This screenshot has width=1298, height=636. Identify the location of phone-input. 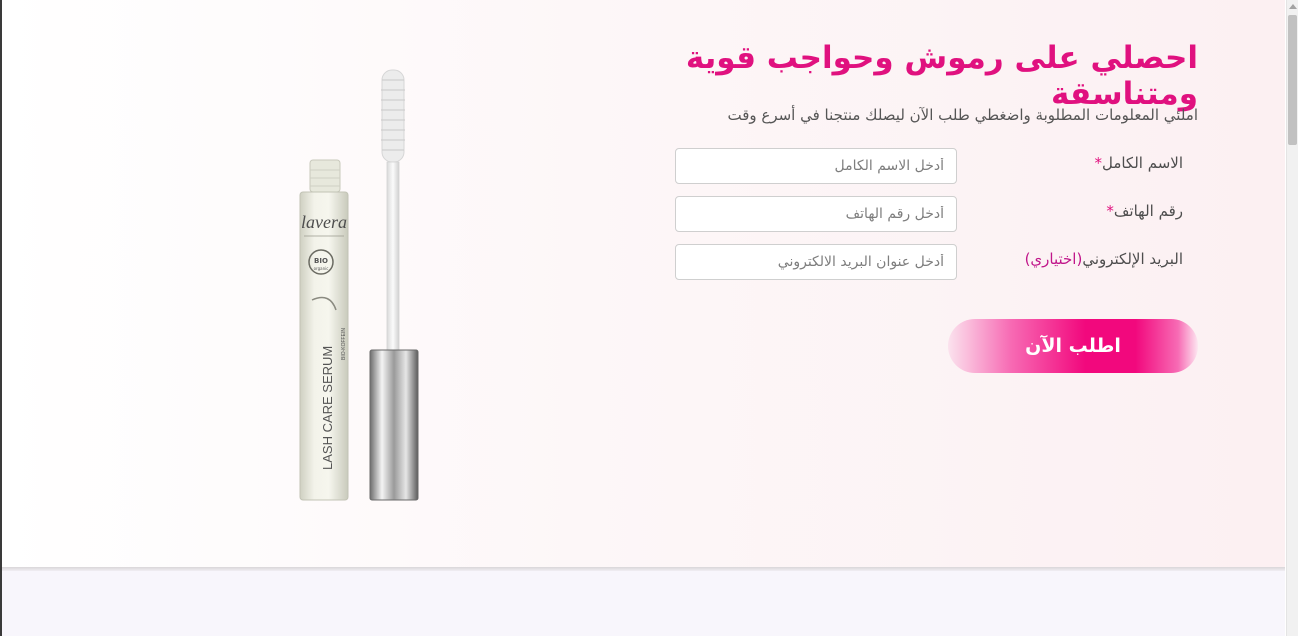
(816, 214).